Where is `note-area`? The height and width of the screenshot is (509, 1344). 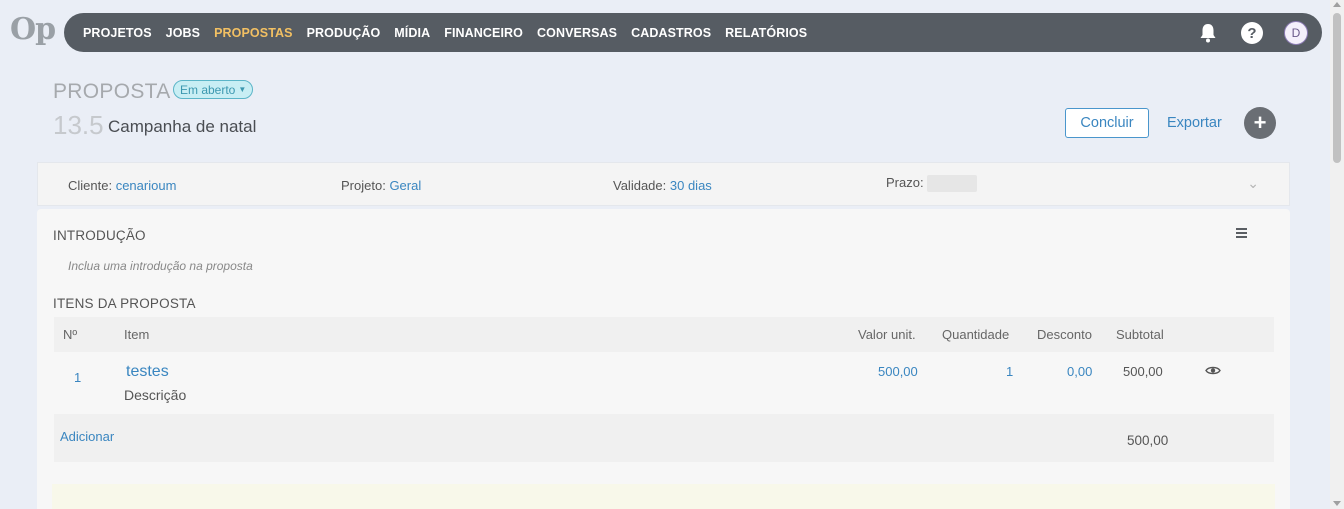
note-area is located at coordinates (663, 496).